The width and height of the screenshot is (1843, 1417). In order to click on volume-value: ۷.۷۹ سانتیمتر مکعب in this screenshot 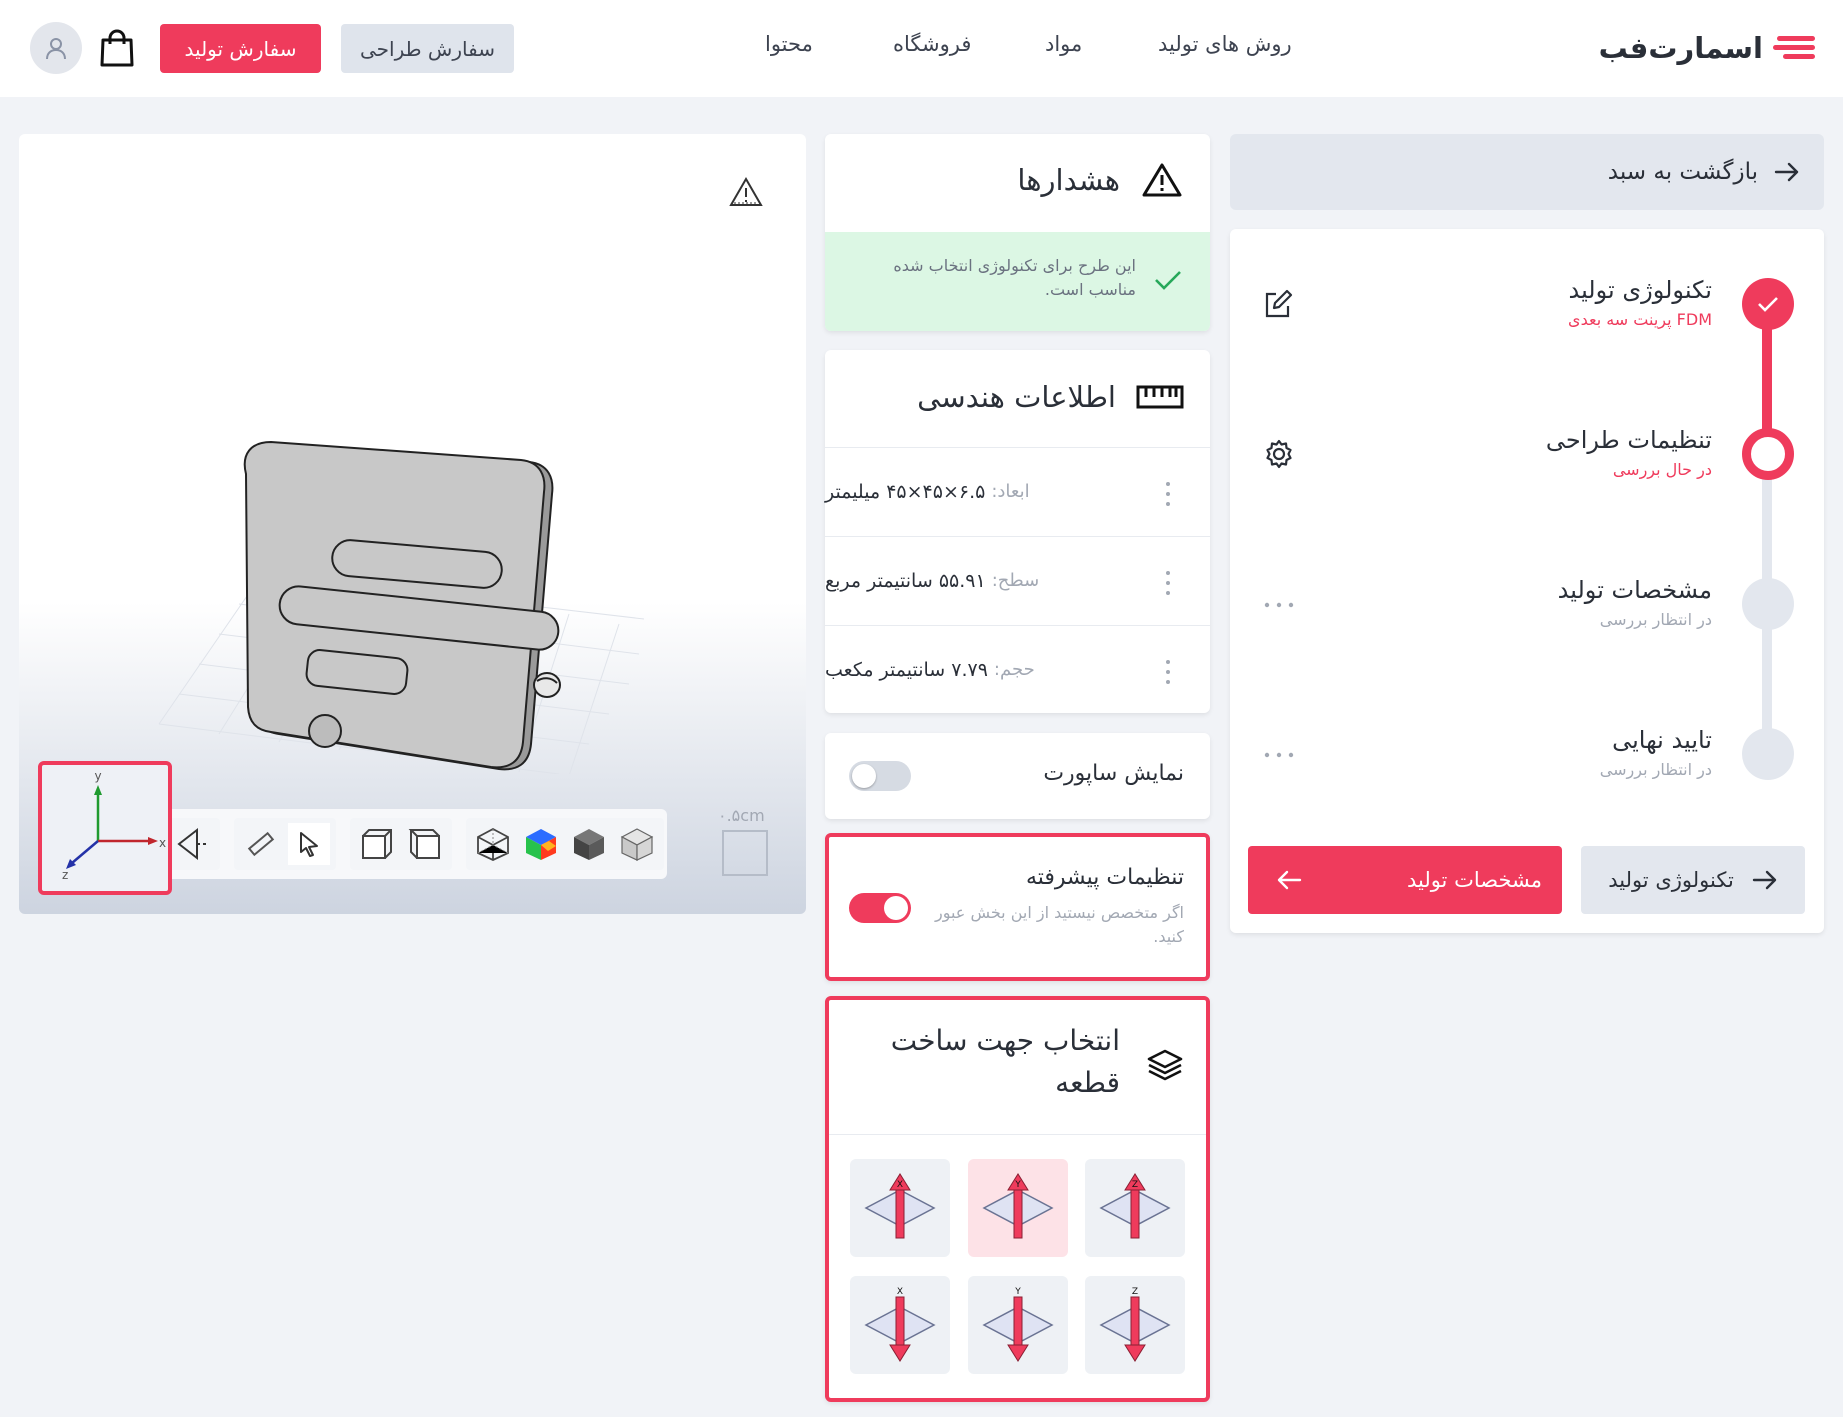, I will do `click(906, 669)`.